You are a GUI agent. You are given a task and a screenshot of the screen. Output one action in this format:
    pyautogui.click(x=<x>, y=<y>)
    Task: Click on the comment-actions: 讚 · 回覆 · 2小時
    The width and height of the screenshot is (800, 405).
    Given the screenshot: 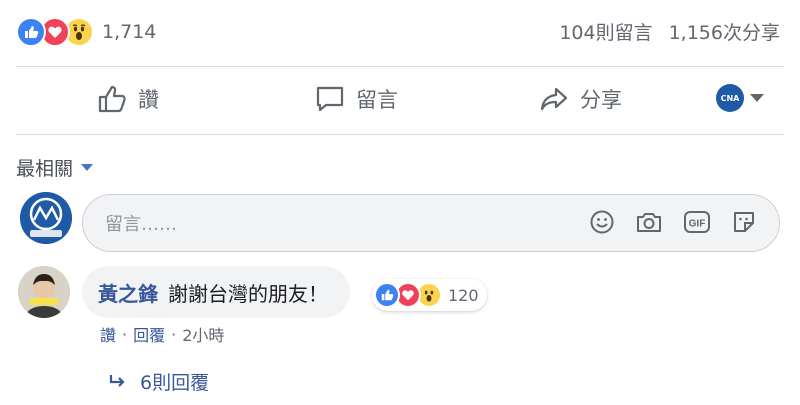 What is the action you would take?
    pyautogui.click(x=162, y=334)
    